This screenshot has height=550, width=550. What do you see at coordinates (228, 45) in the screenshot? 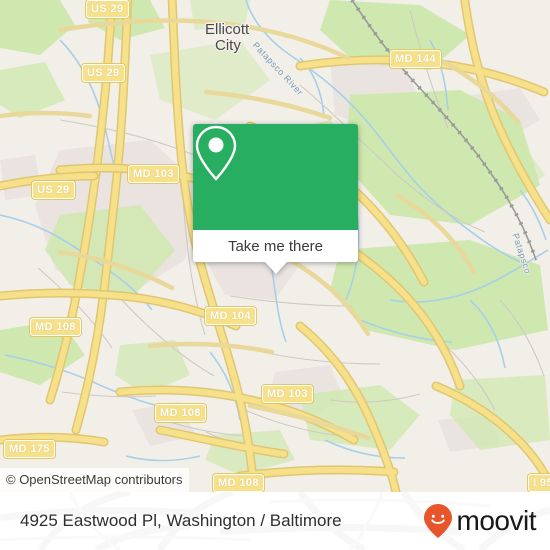
I see `place-label: City` at bounding box center [228, 45].